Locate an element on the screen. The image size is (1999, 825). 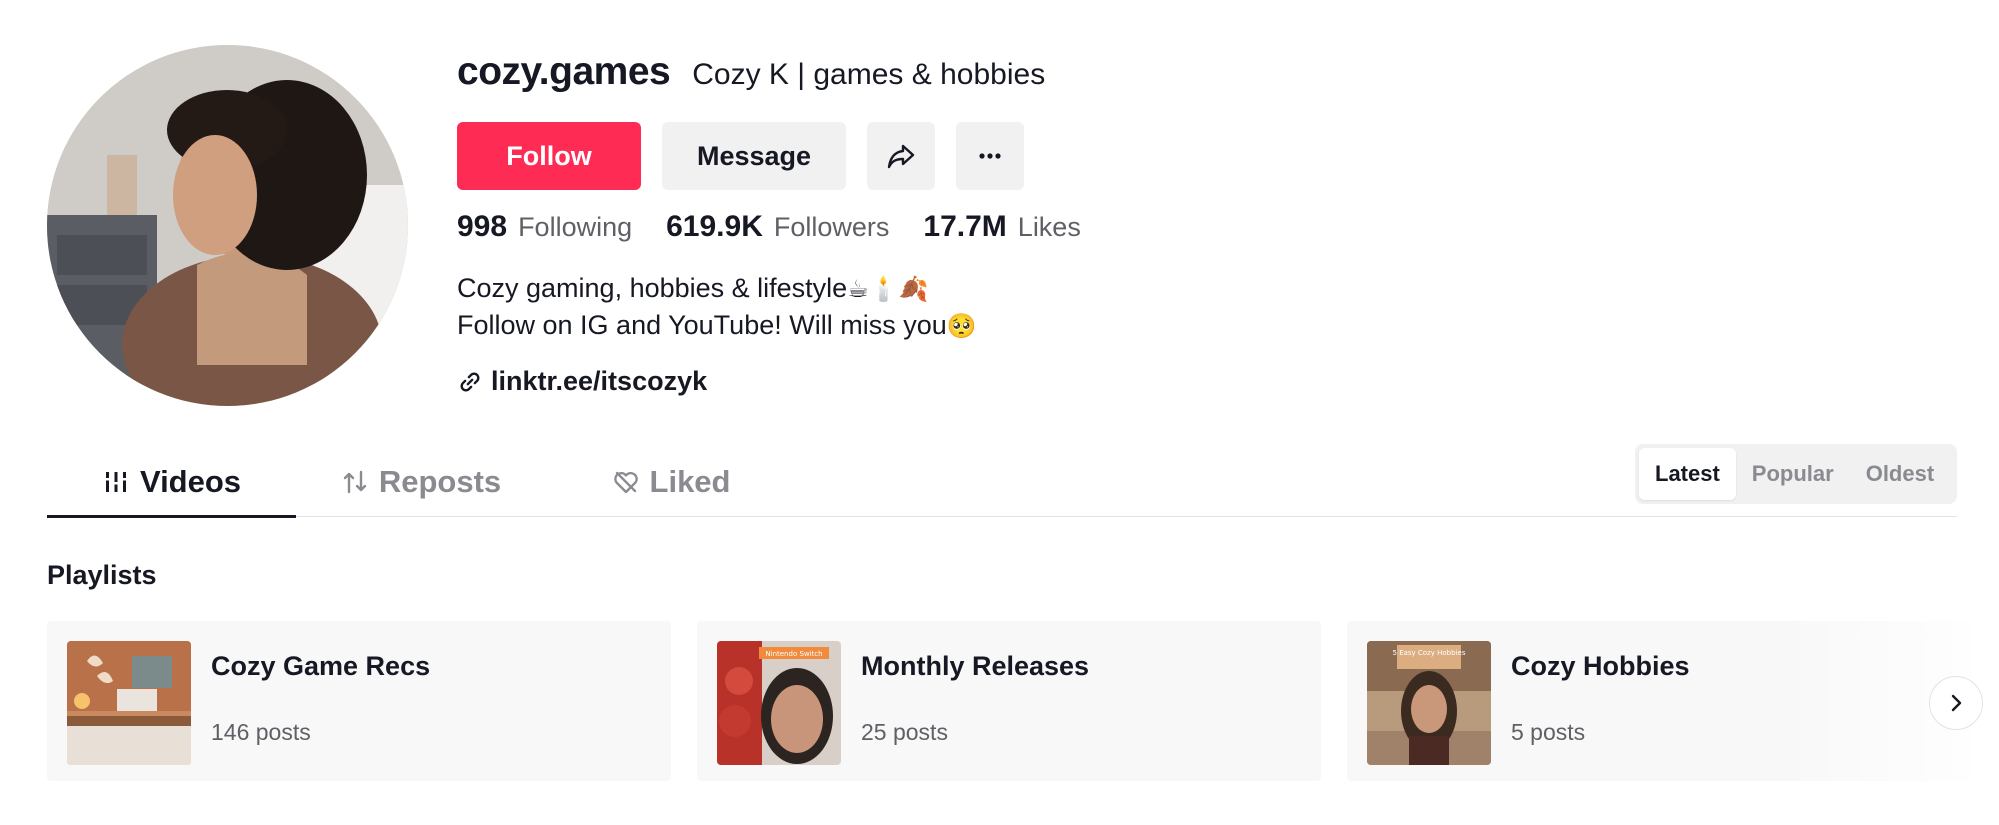
stat-value: 17.7M is located at coordinates (965, 226).